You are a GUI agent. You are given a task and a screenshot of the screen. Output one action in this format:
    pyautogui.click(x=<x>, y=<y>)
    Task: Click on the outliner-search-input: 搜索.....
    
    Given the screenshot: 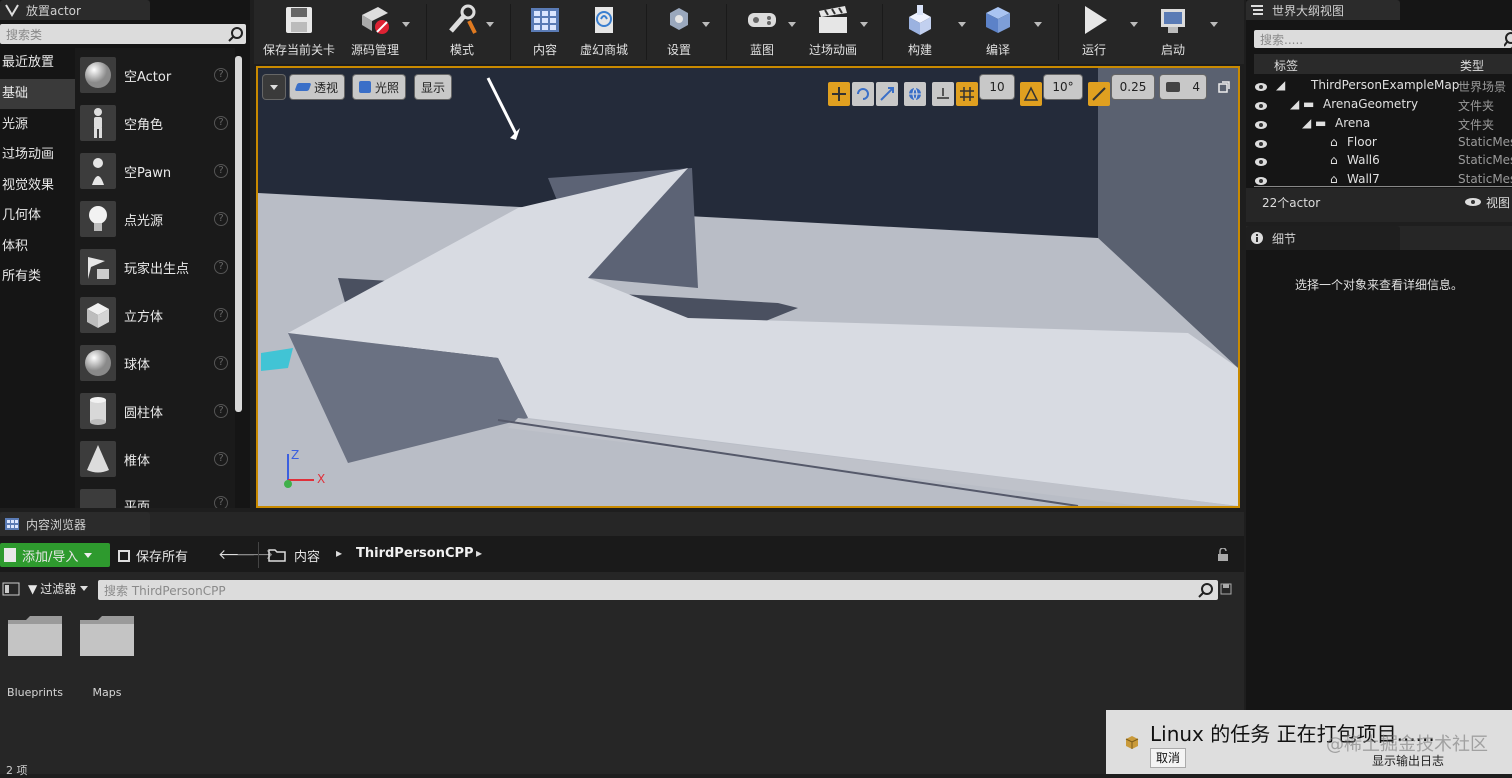 What is the action you would take?
    pyautogui.click(x=1383, y=39)
    